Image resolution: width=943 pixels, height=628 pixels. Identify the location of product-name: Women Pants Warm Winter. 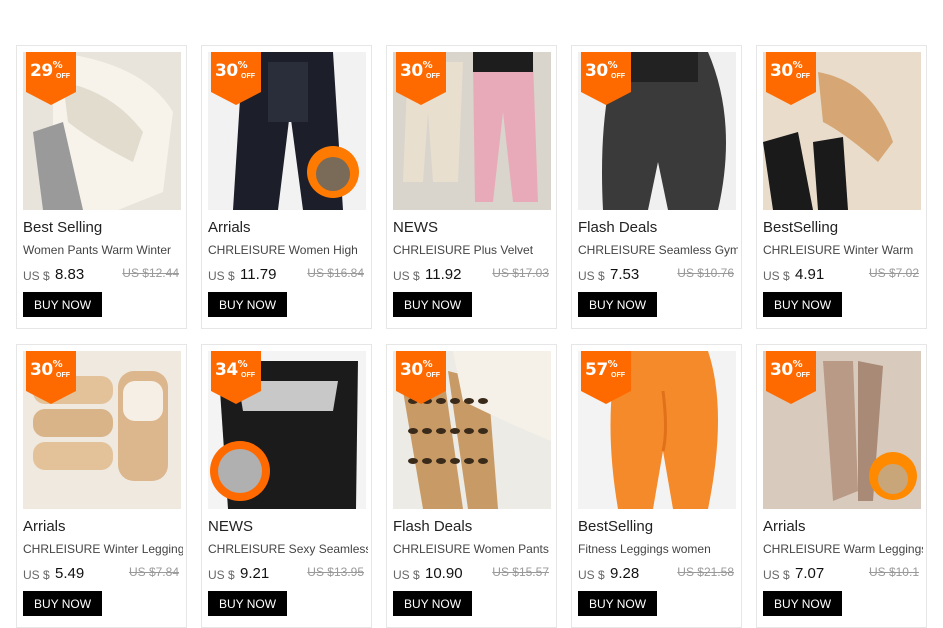
(103, 250).